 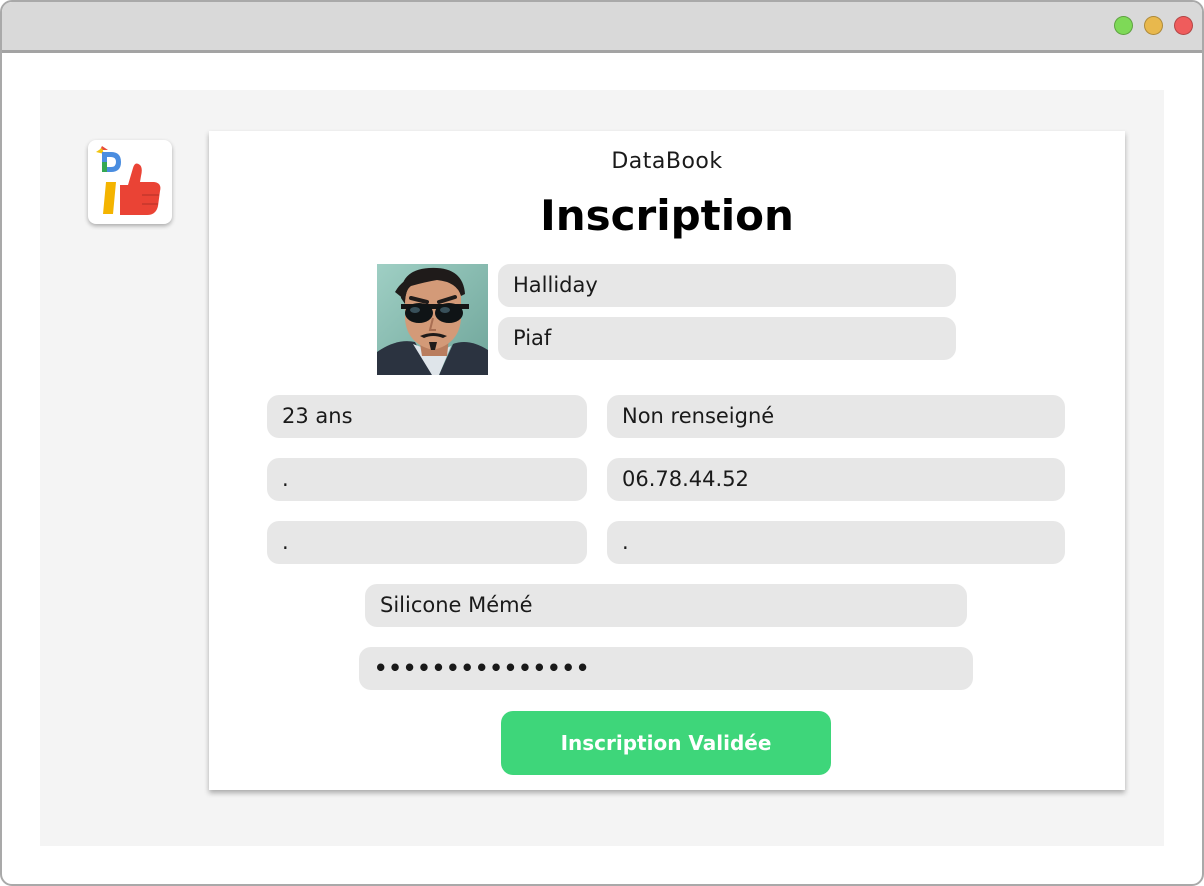 I want to click on window-titlebar, so click(x=602, y=27).